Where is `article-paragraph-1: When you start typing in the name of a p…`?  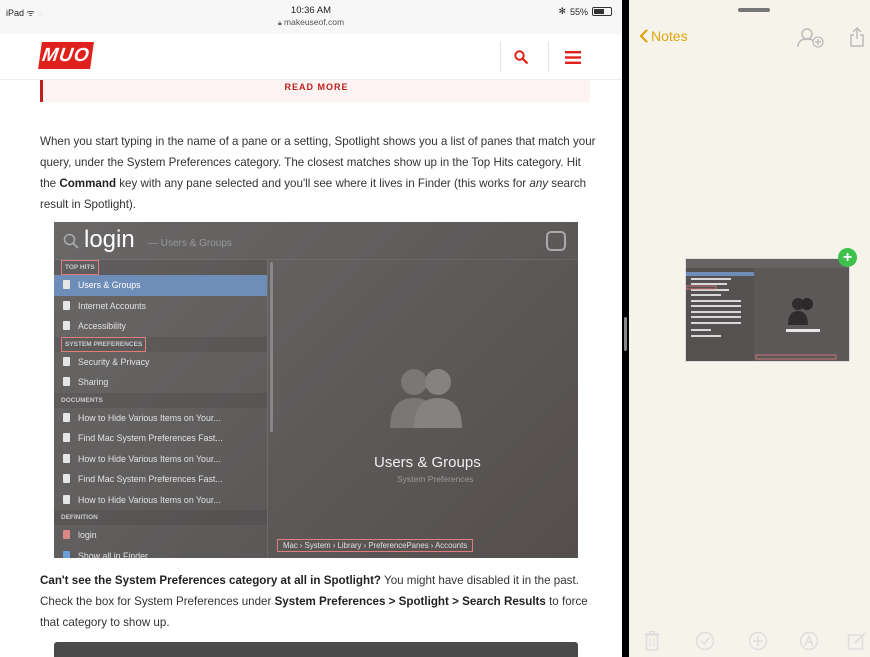
article-paragraph-1: When you start typing in the name of a p… is located at coordinates (320, 173).